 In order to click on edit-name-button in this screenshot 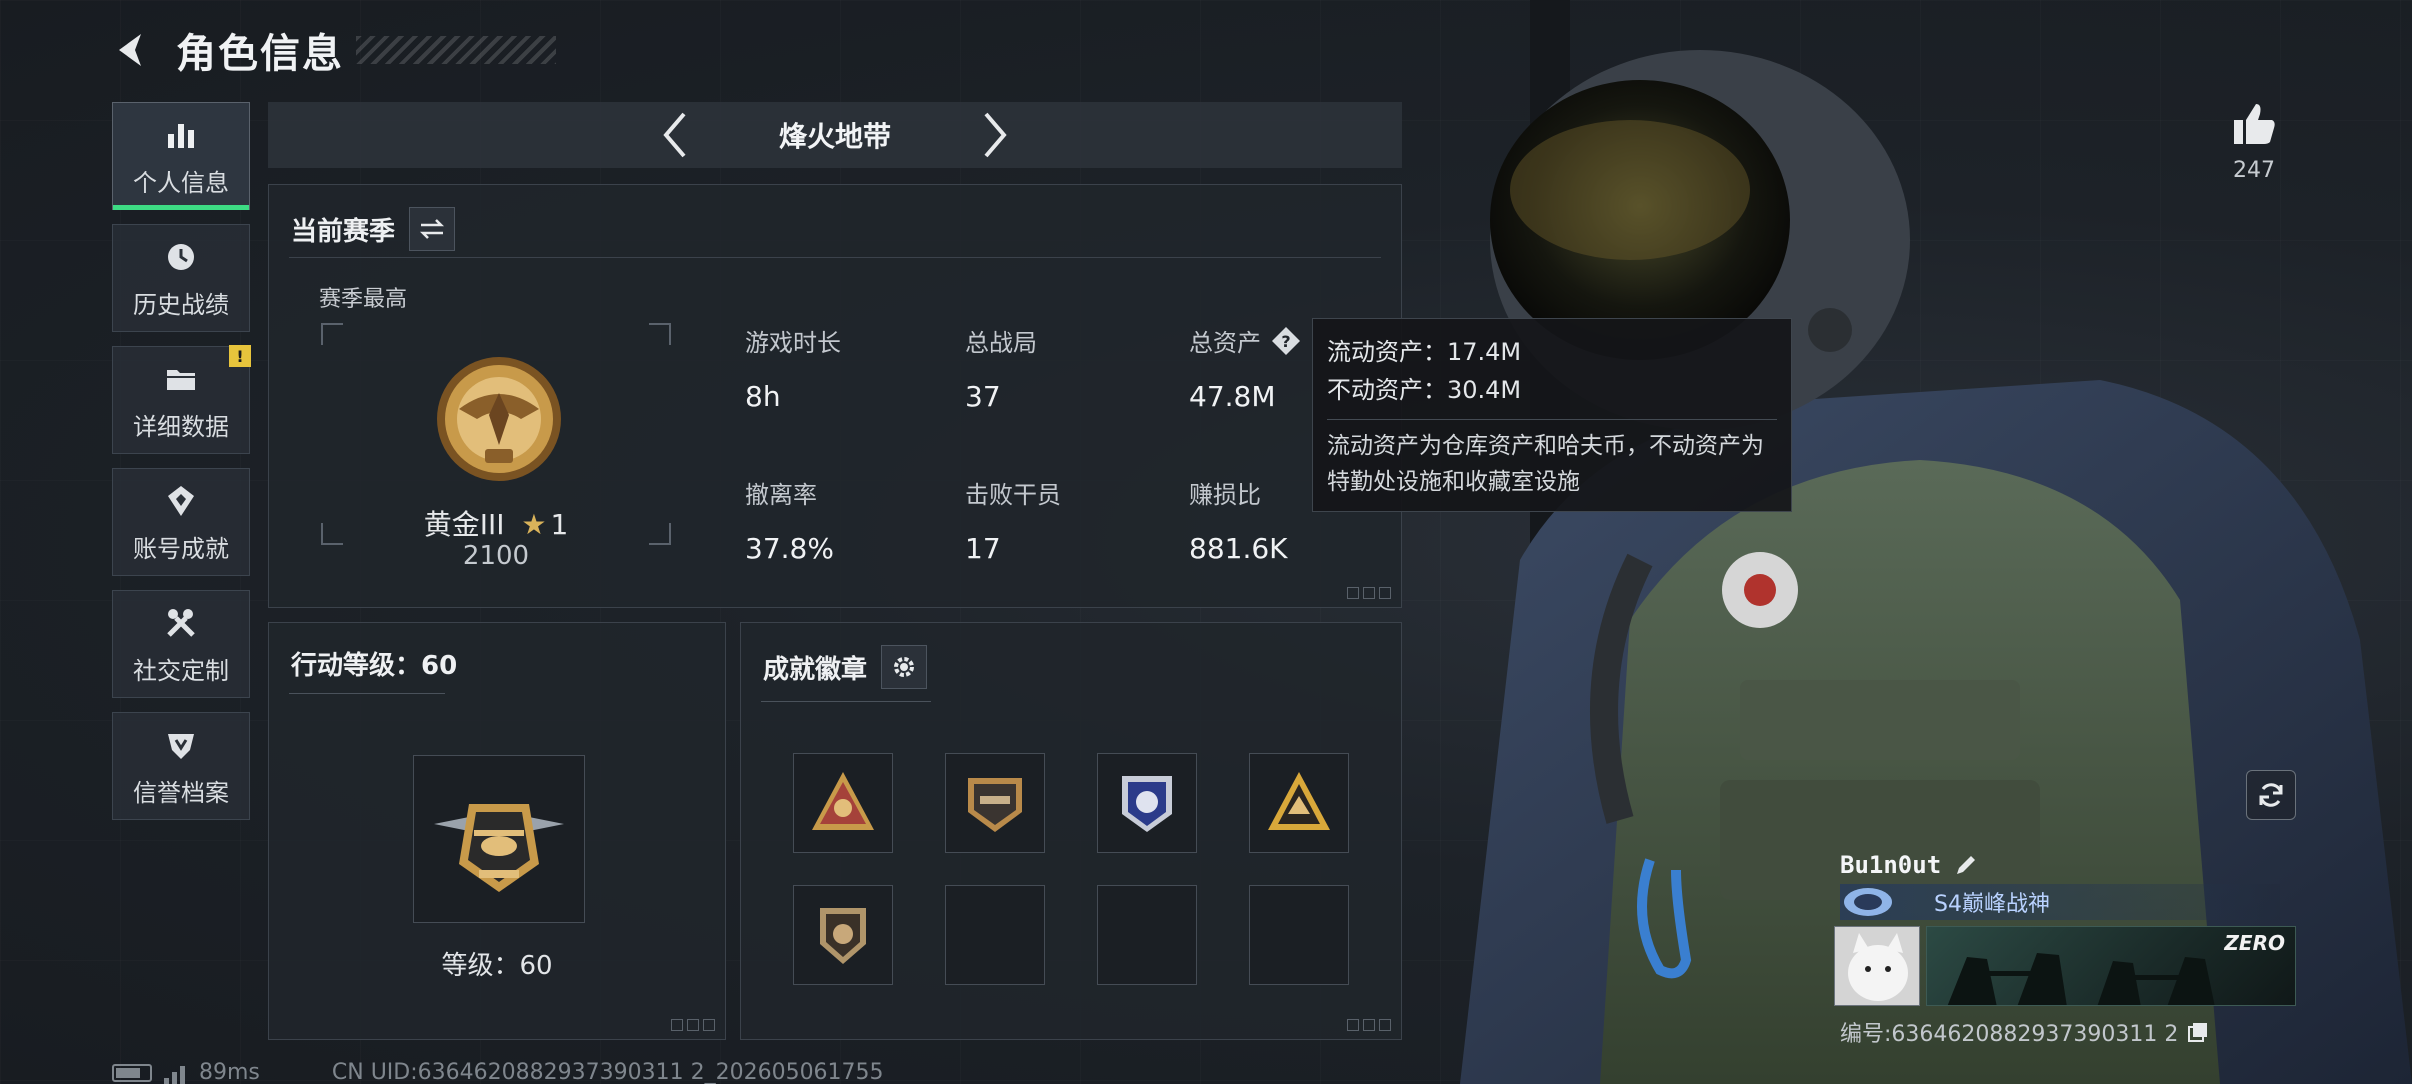, I will do `click(1966, 865)`.